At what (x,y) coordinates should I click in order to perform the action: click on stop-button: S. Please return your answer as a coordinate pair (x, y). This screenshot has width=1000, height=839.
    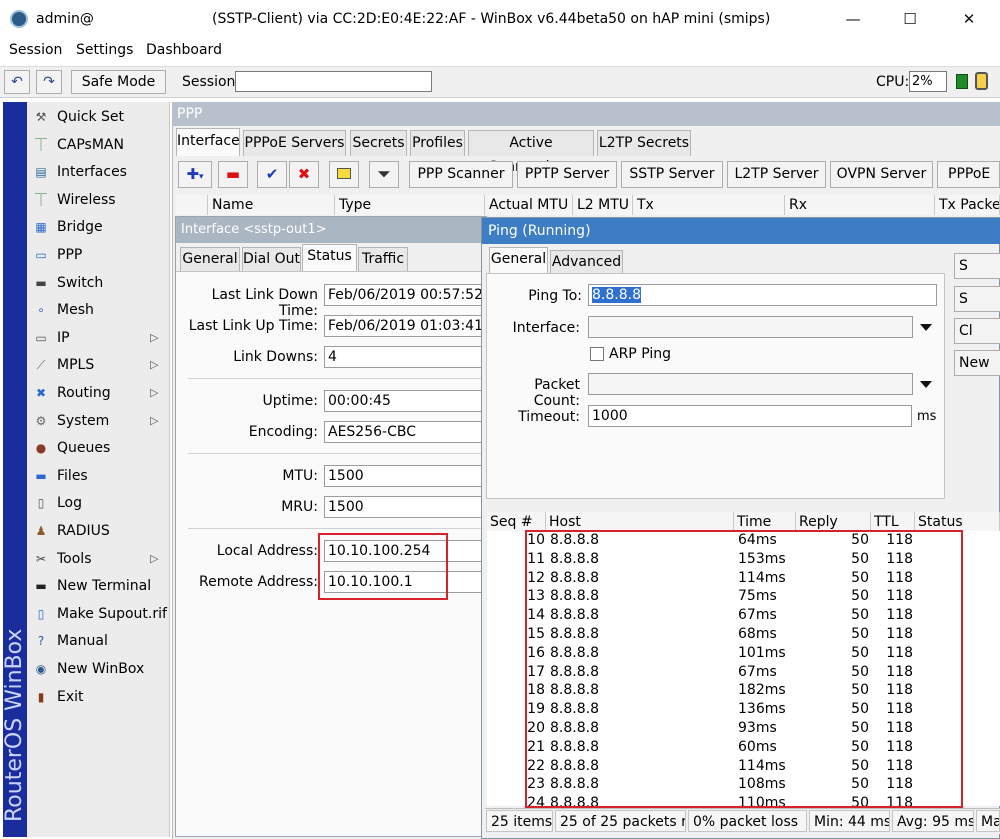
    Looking at the image, I should click on (977, 299).